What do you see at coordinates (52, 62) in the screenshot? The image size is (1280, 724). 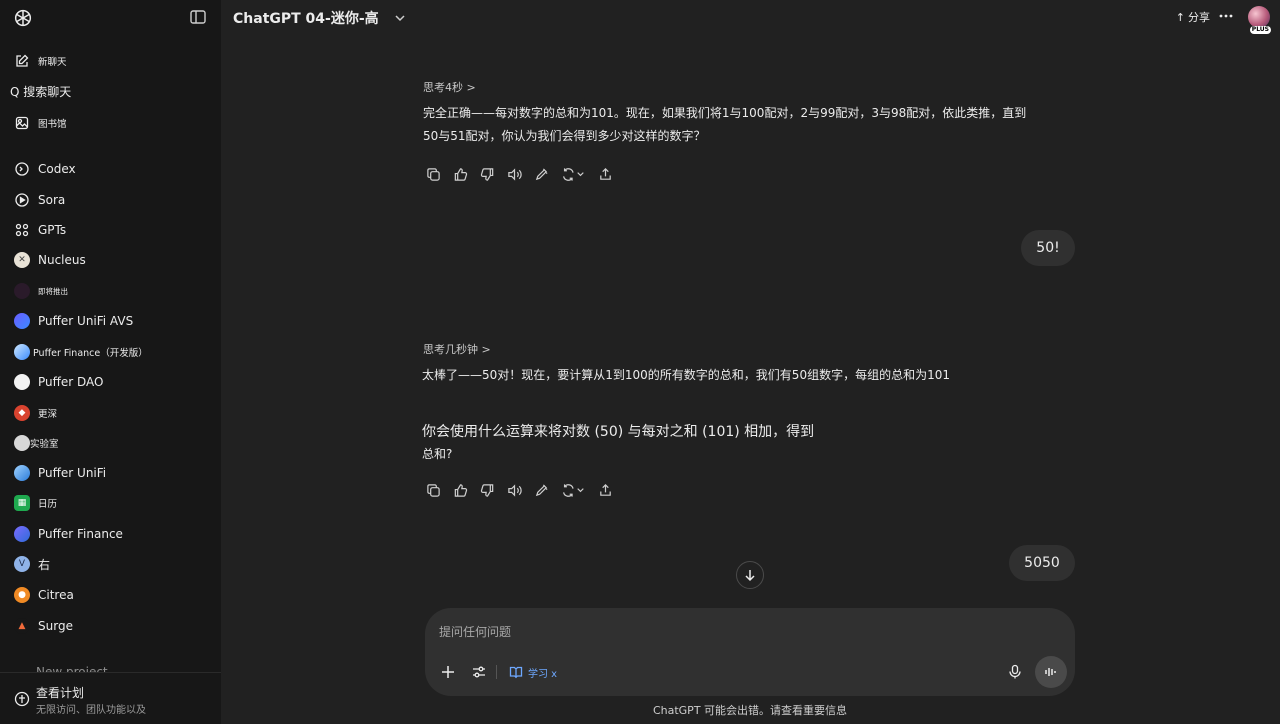 I see `new-chat-label: 新聊天` at bounding box center [52, 62].